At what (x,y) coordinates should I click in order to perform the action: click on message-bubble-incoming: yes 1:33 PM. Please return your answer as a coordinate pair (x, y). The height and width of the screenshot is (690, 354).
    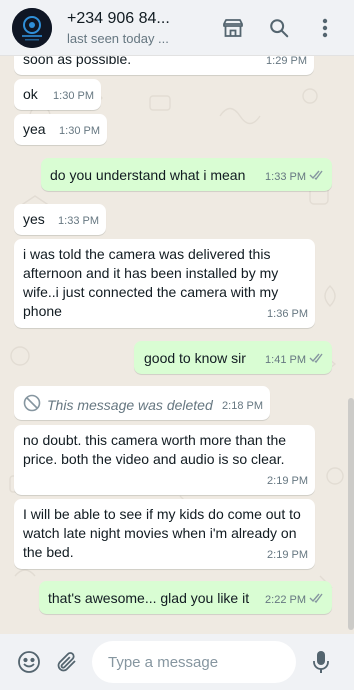
    Looking at the image, I should click on (60, 219).